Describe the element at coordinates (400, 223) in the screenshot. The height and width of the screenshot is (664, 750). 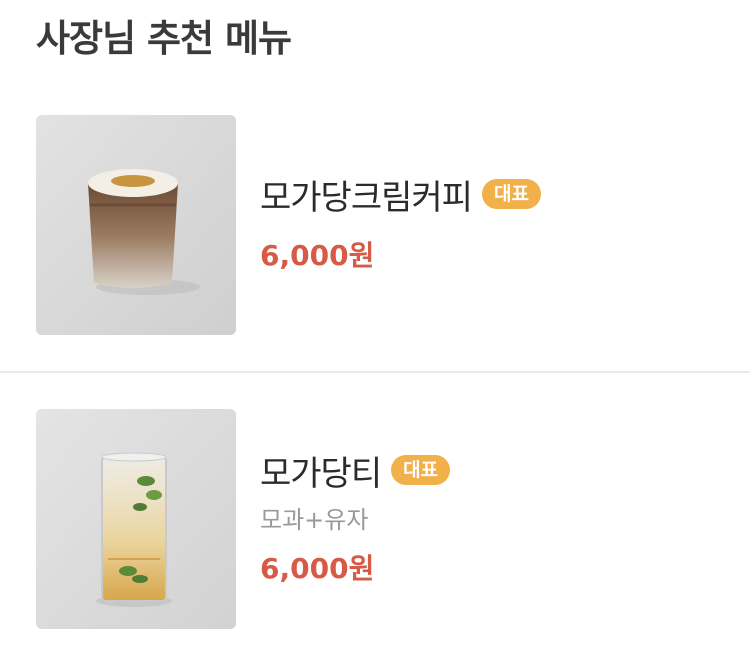
I see `menu-item-info: 모가당크림커피 대표 6,000원` at that location.